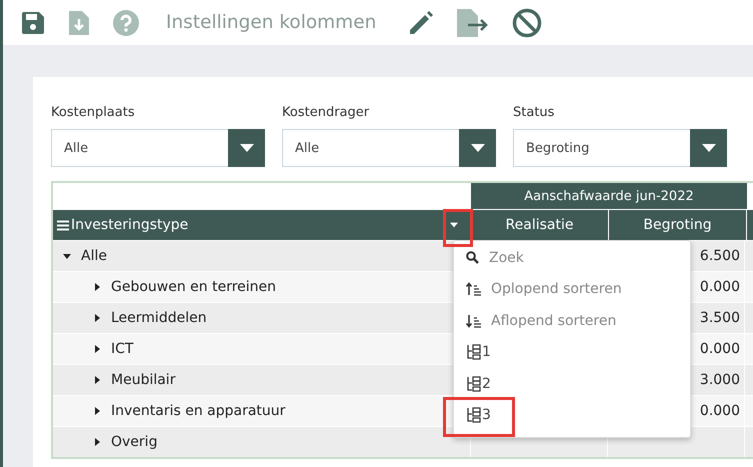 The height and width of the screenshot is (467, 753). Describe the element at coordinates (572, 384) in the screenshot. I see `menu-item: 2` at that location.